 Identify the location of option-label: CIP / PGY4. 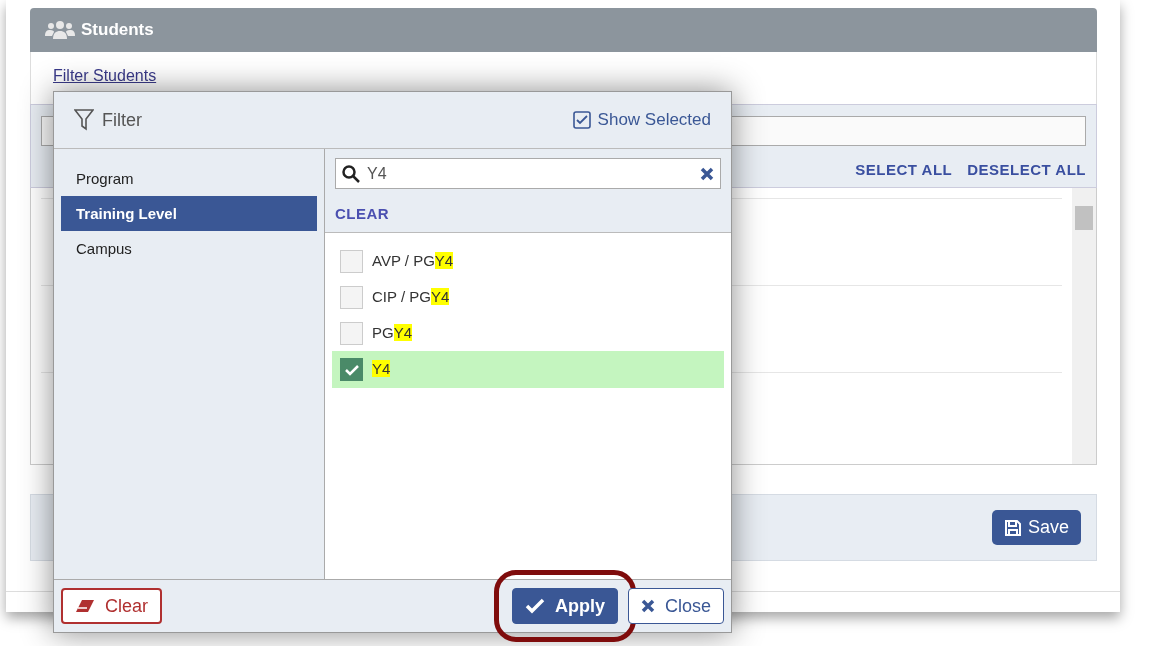
(411, 296).